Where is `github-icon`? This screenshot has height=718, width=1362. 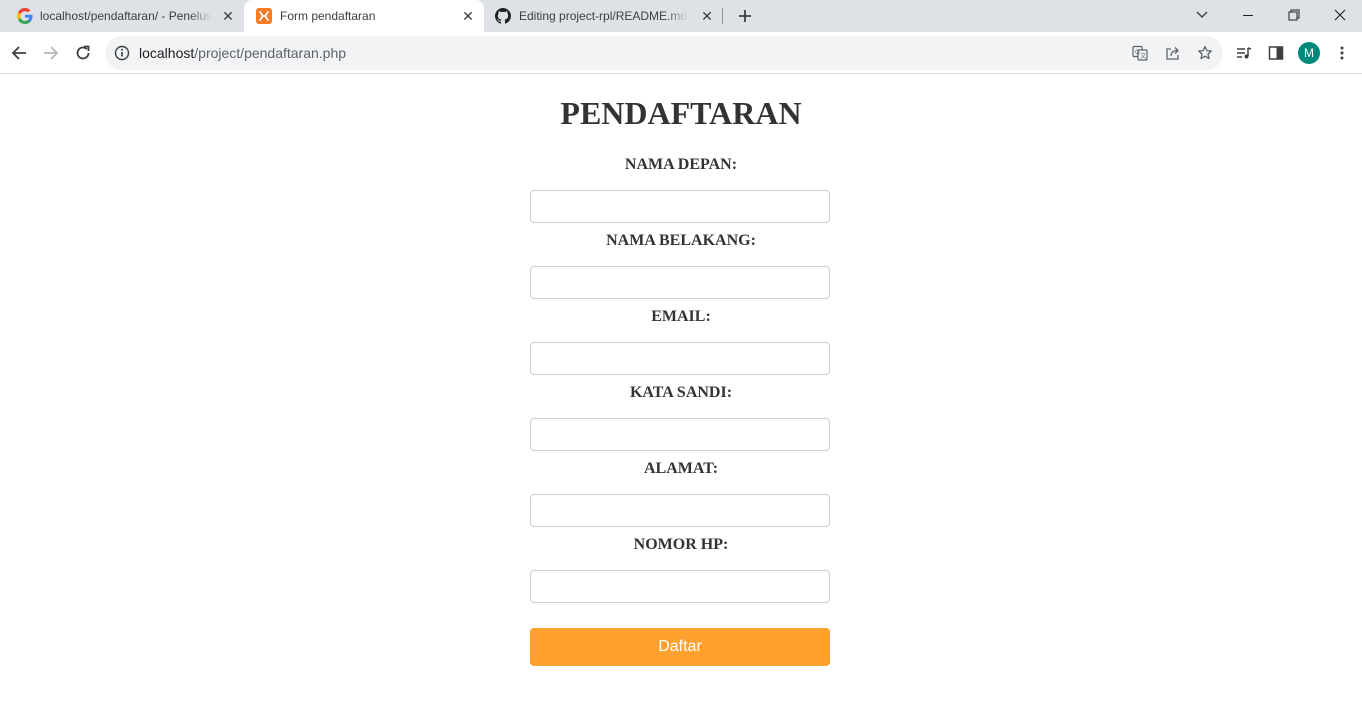 github-icon is located at coordinates (503, 16).